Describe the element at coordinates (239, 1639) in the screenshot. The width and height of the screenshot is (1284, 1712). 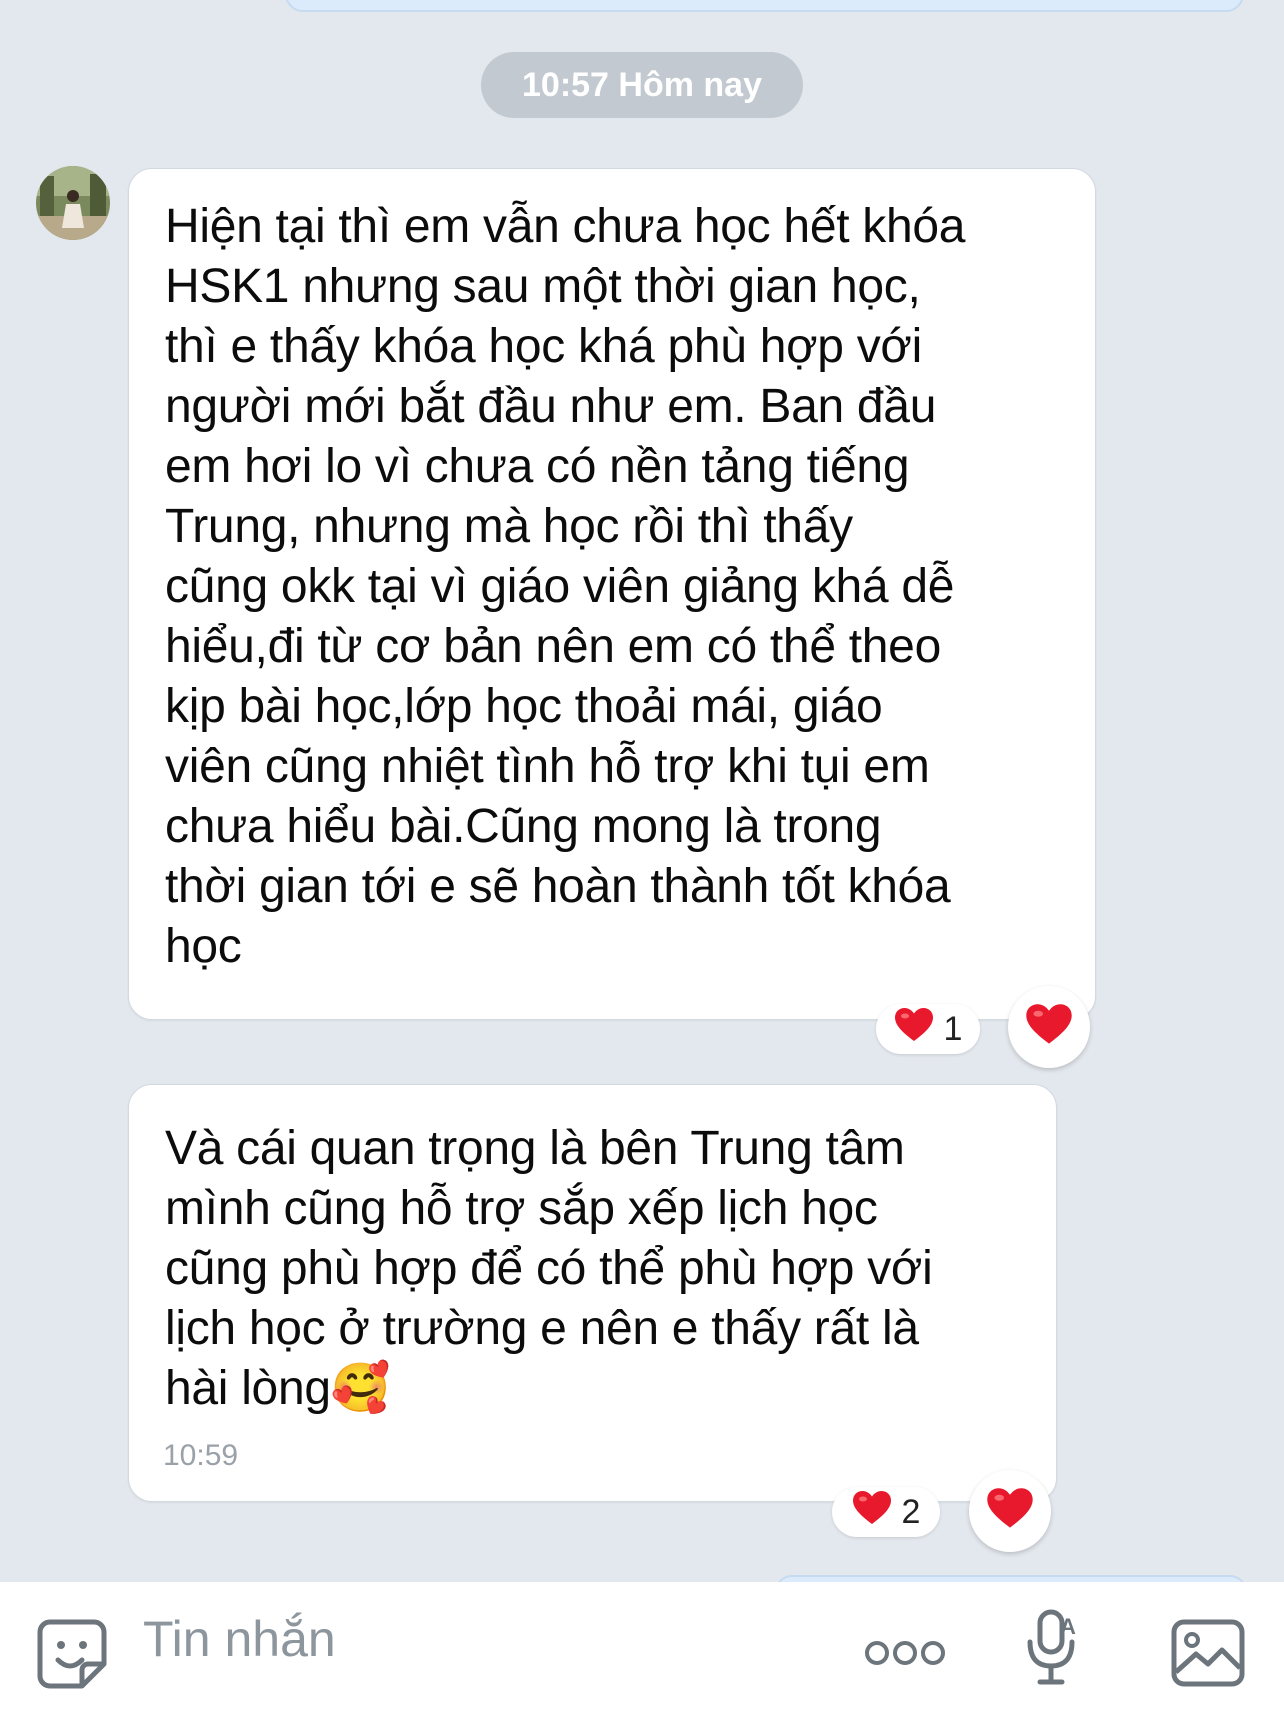
I see `message-input: Tin nhắn` at that location.